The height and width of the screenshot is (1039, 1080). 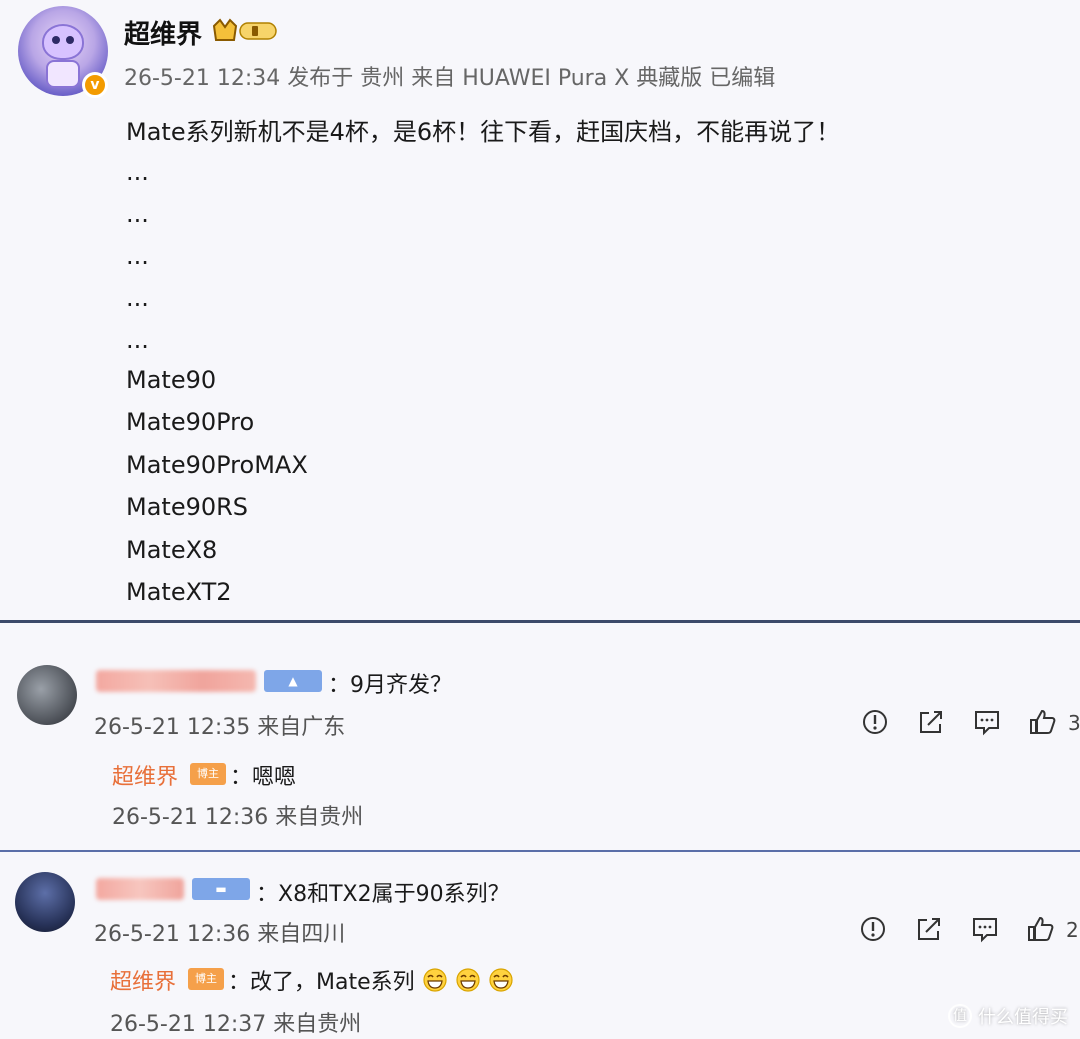 What do you see at coordinates (588, 794) in the screenshot?
I see `reply-box: 超维界 博主 ：嗯嗯 26-5-21 12:36 来自贵州` at bounding box center [588, 794].